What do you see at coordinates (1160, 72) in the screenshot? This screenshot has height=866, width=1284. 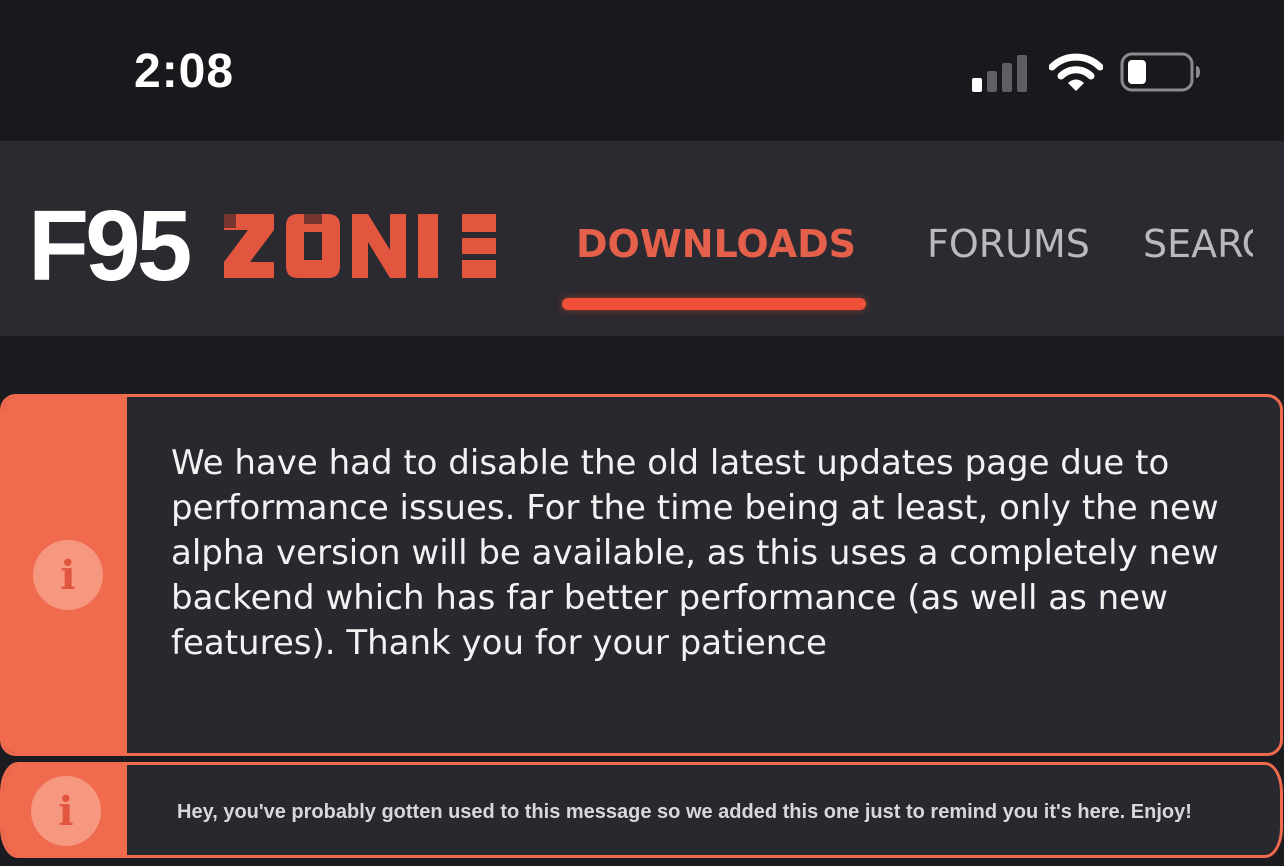 I see `battery-icon` at bounding box center [1160, 72].